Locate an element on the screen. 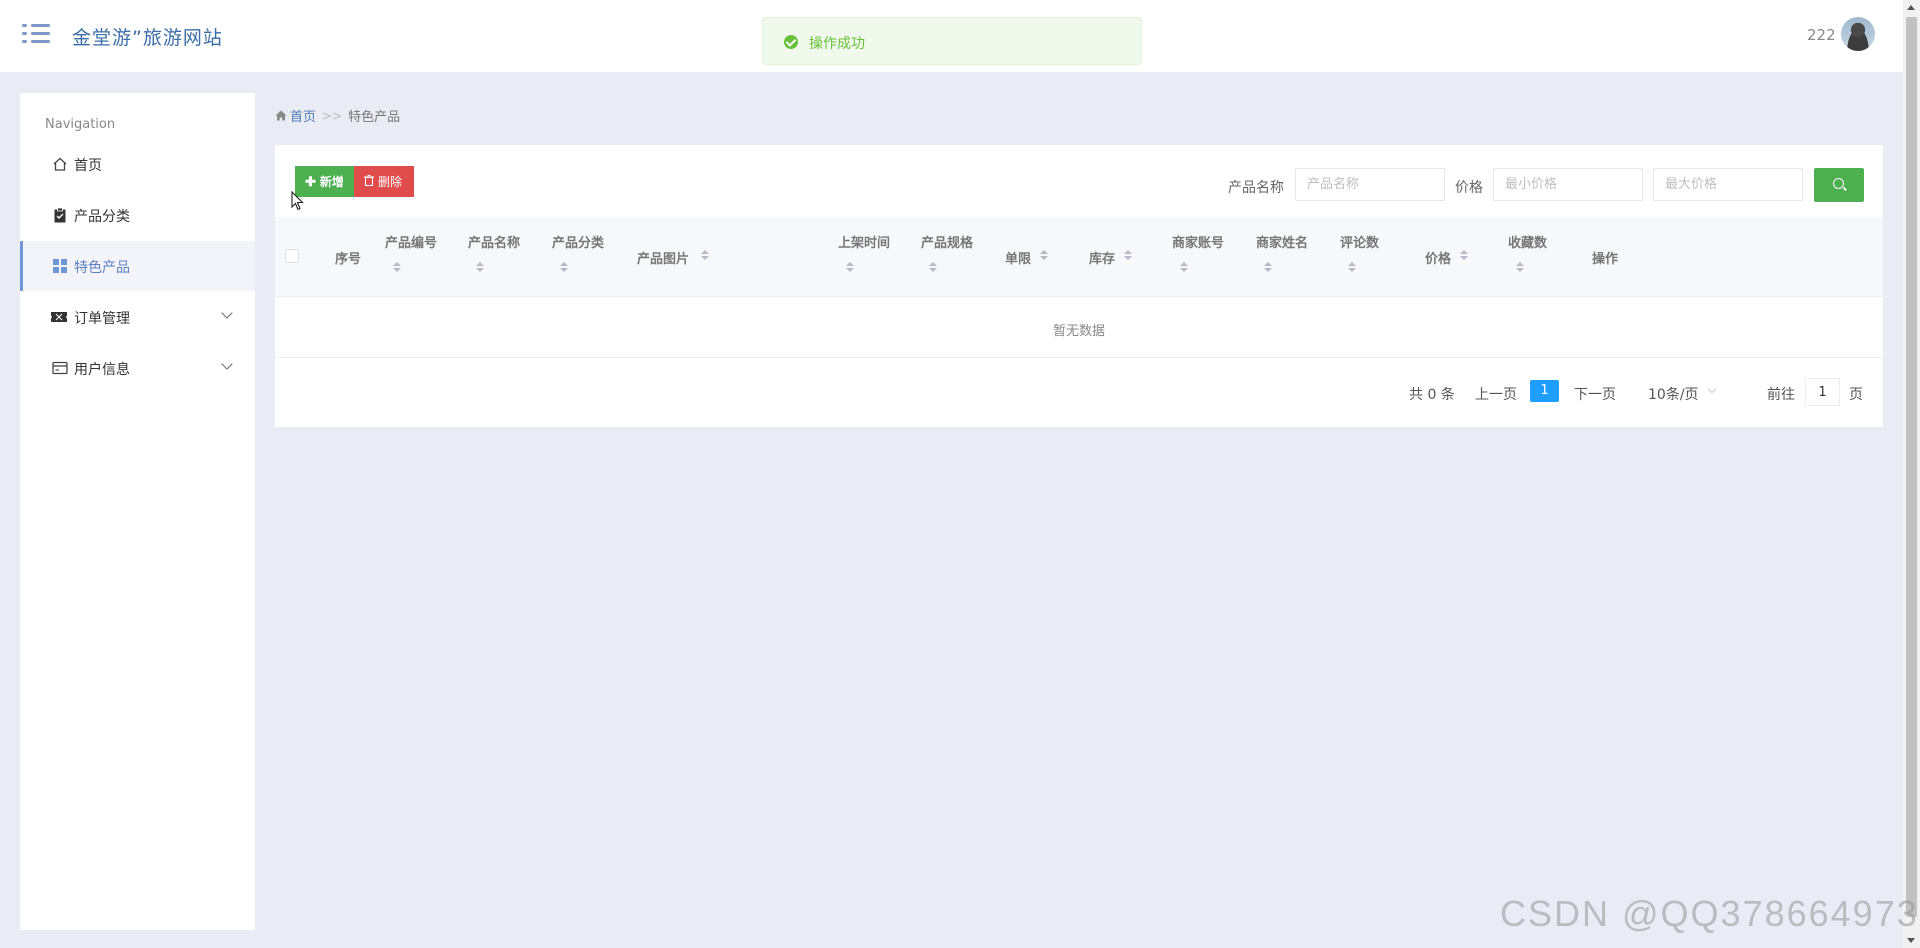 The image size is (1920, 948). product-name-input is located at coordinates (1370, 184).